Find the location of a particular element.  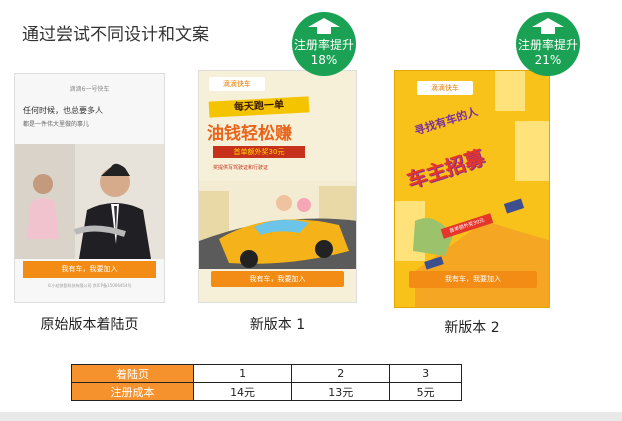

table-row: 着陆页 1 2 3 is located at coordinates (266, 373).